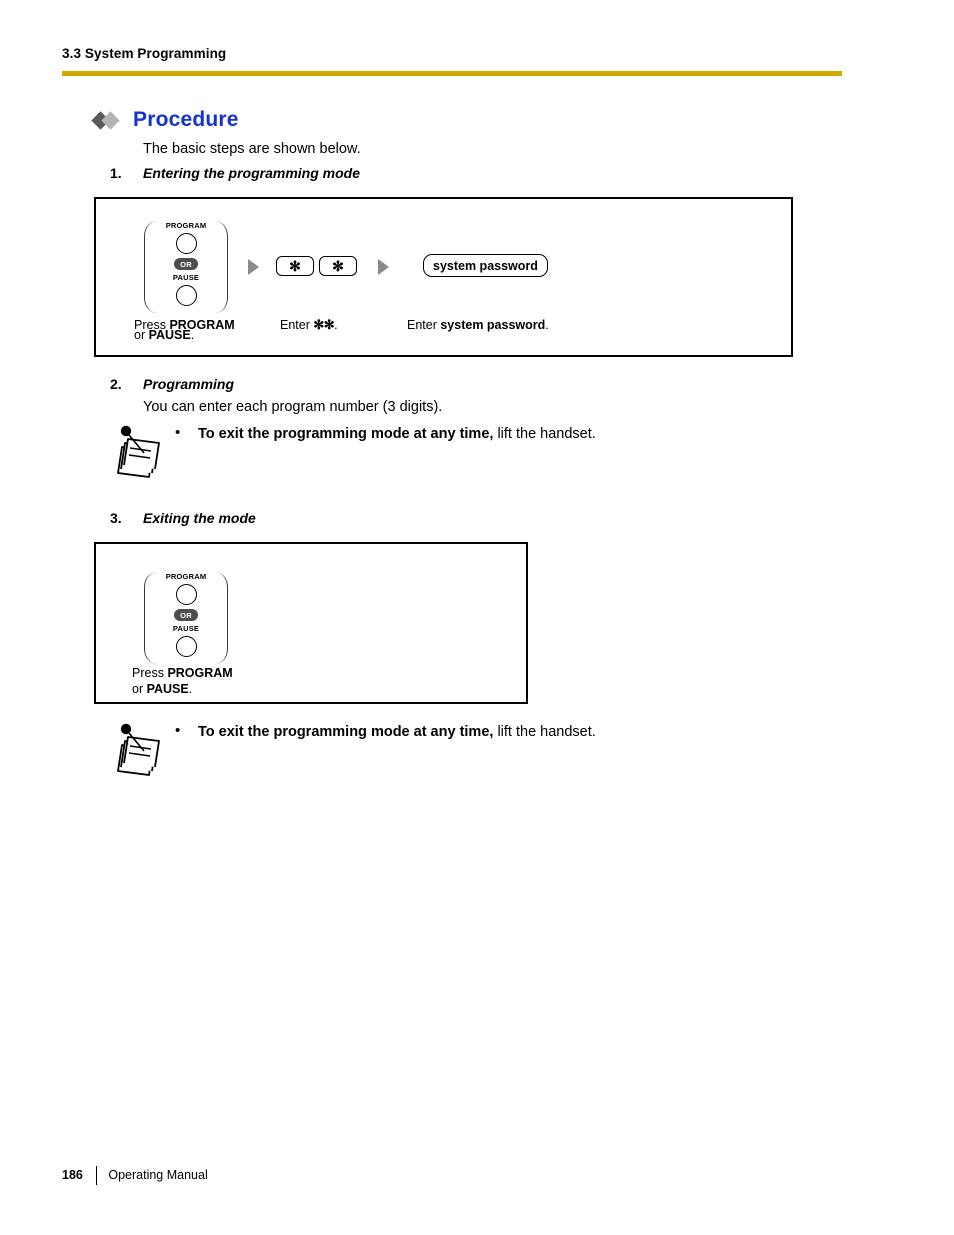  I want to click on step-2-title: Programming, so click(189, 384).